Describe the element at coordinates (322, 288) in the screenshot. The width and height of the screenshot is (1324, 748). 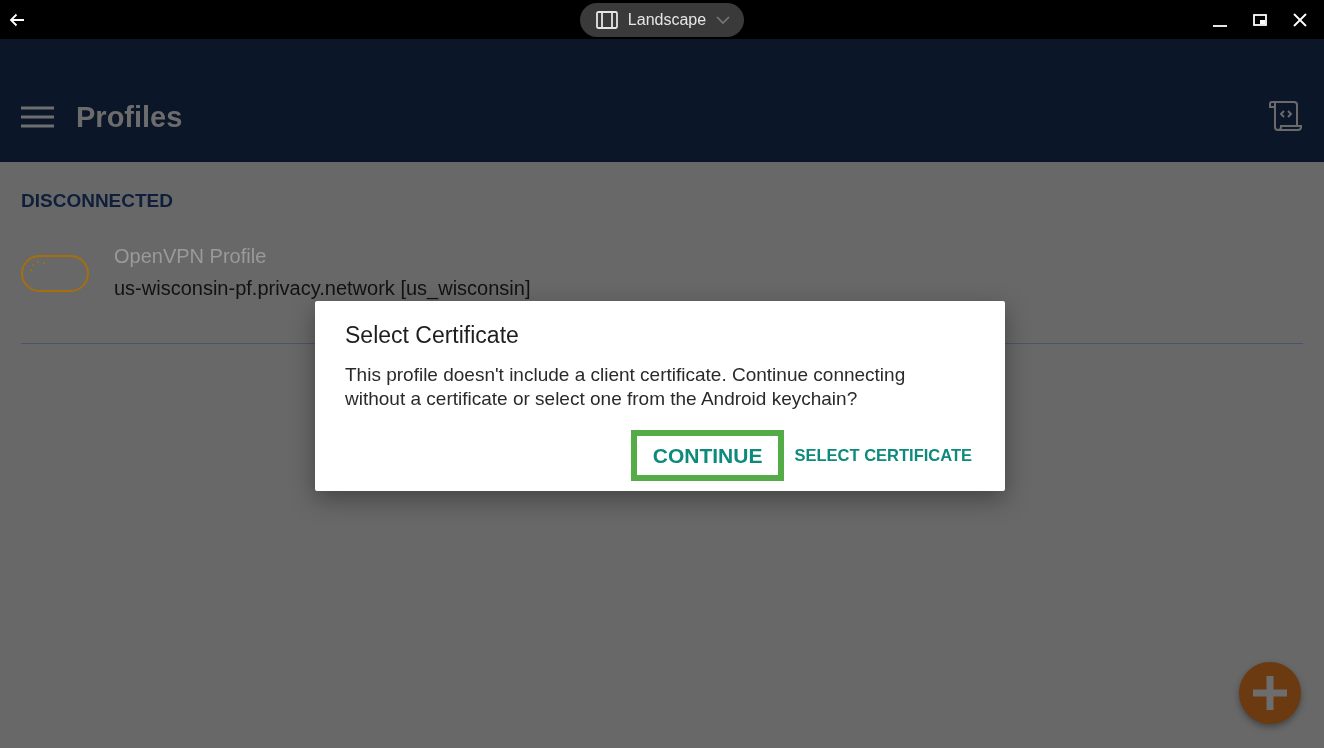
I see `profile-name: us-wisconsin-pf.privacy.network [us_wisconsin]` at that location.